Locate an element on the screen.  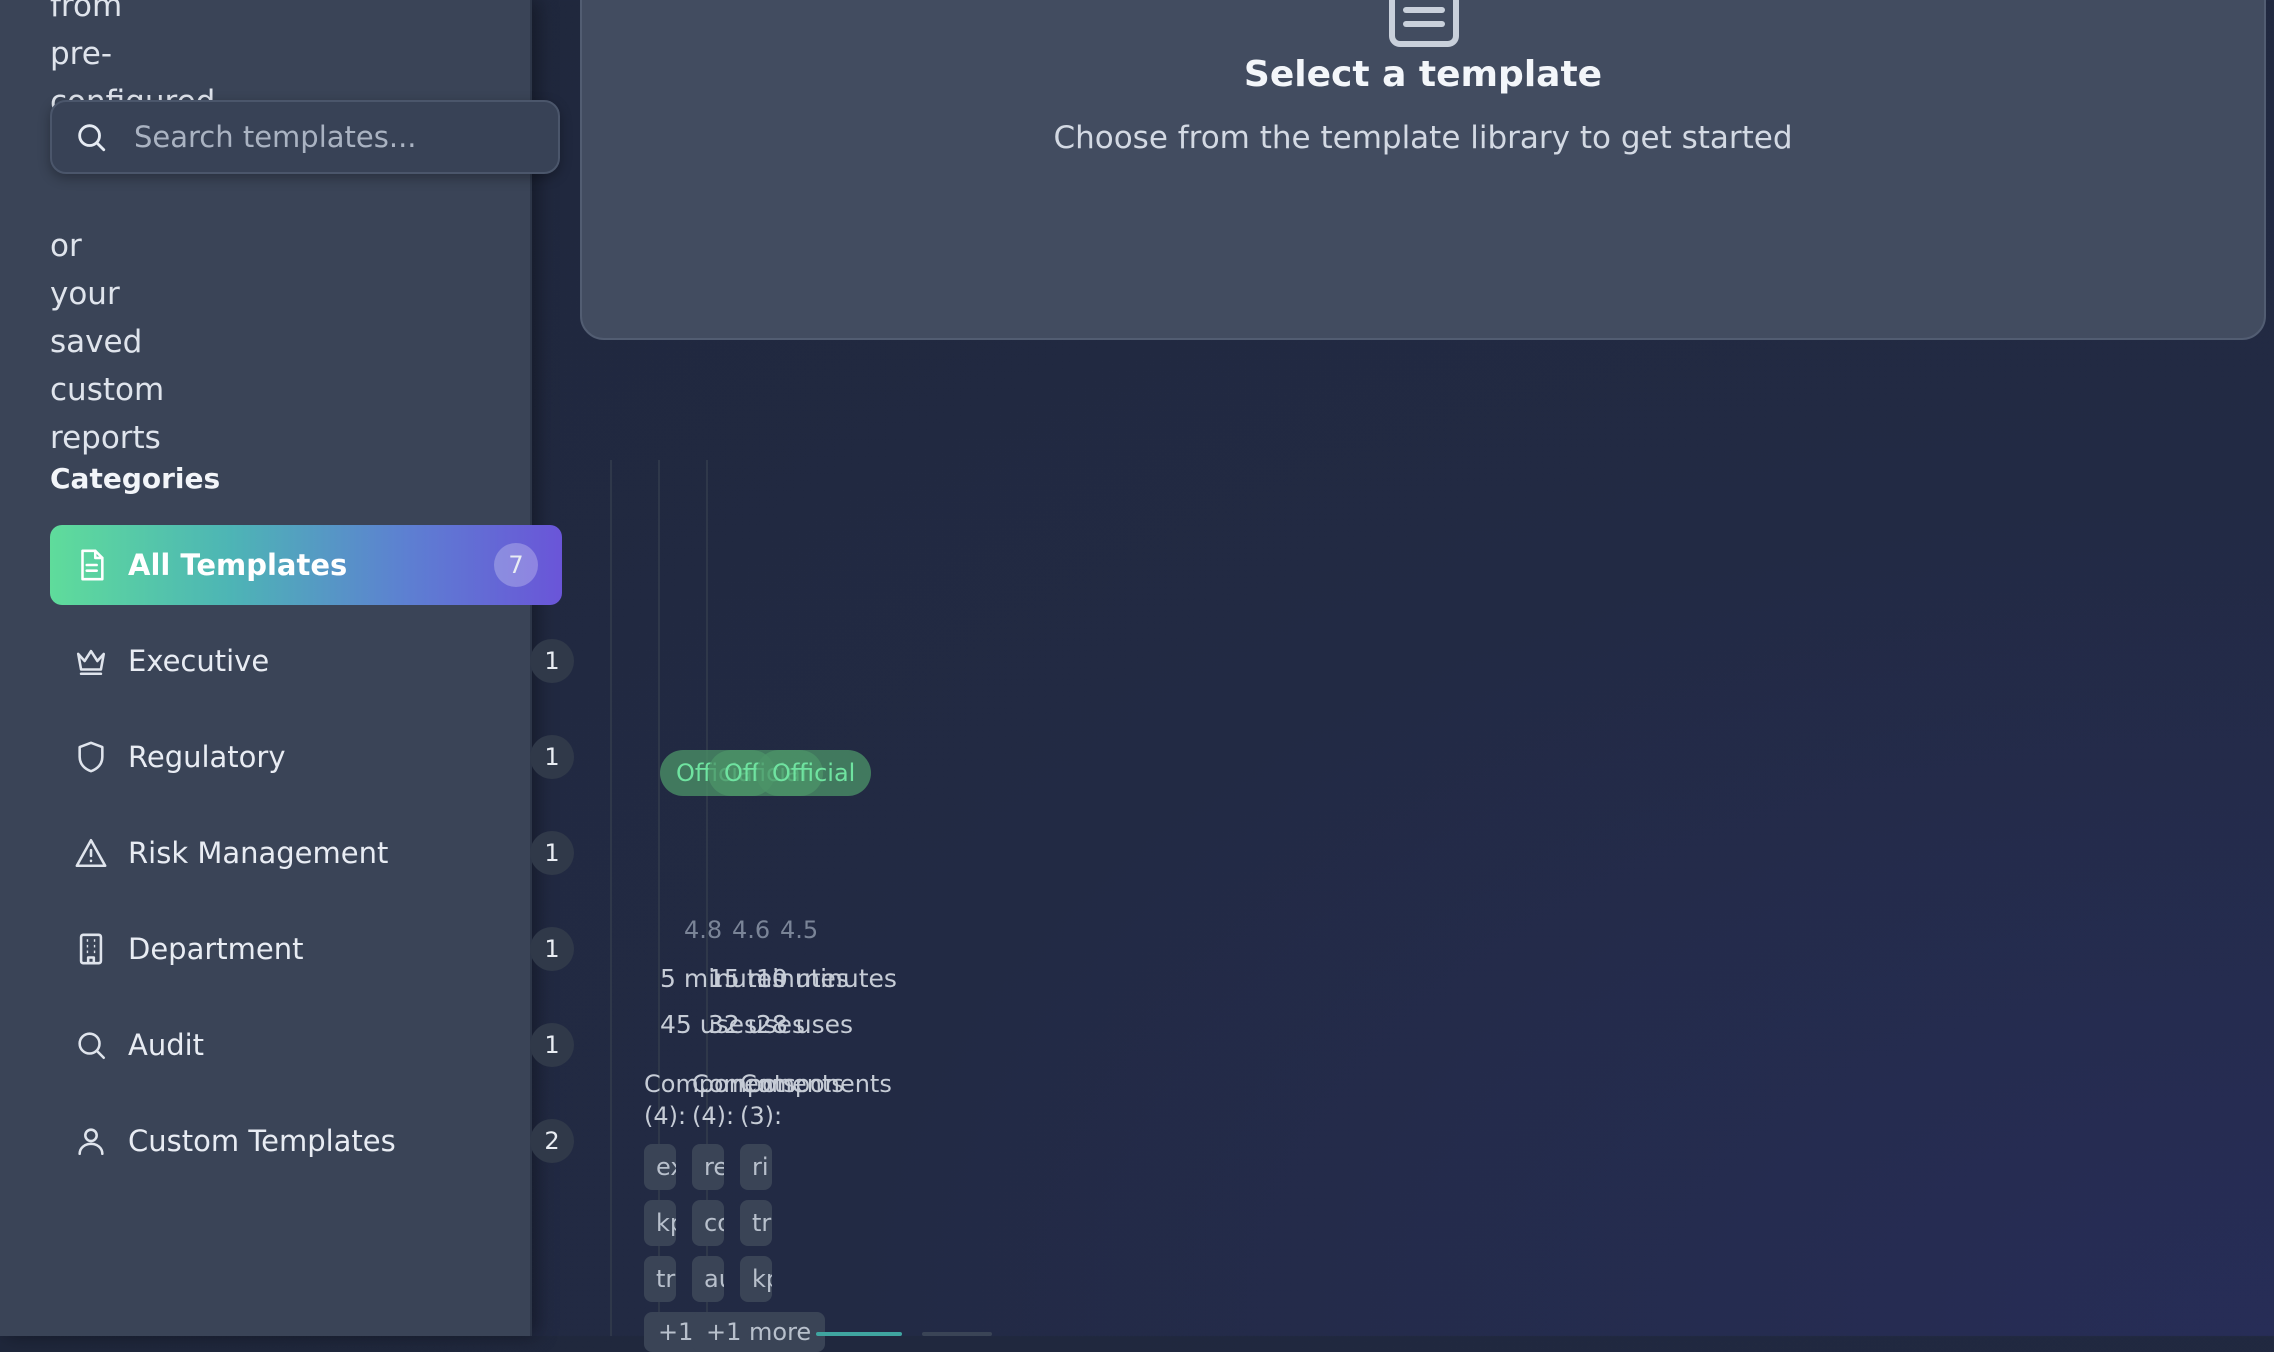
component-chip: ri is located at coordinates (756, 1167).